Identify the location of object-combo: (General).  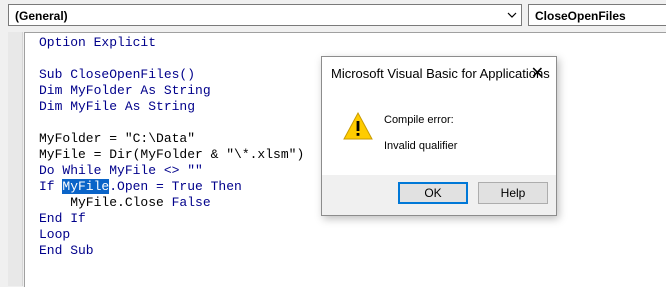
(265, 15).